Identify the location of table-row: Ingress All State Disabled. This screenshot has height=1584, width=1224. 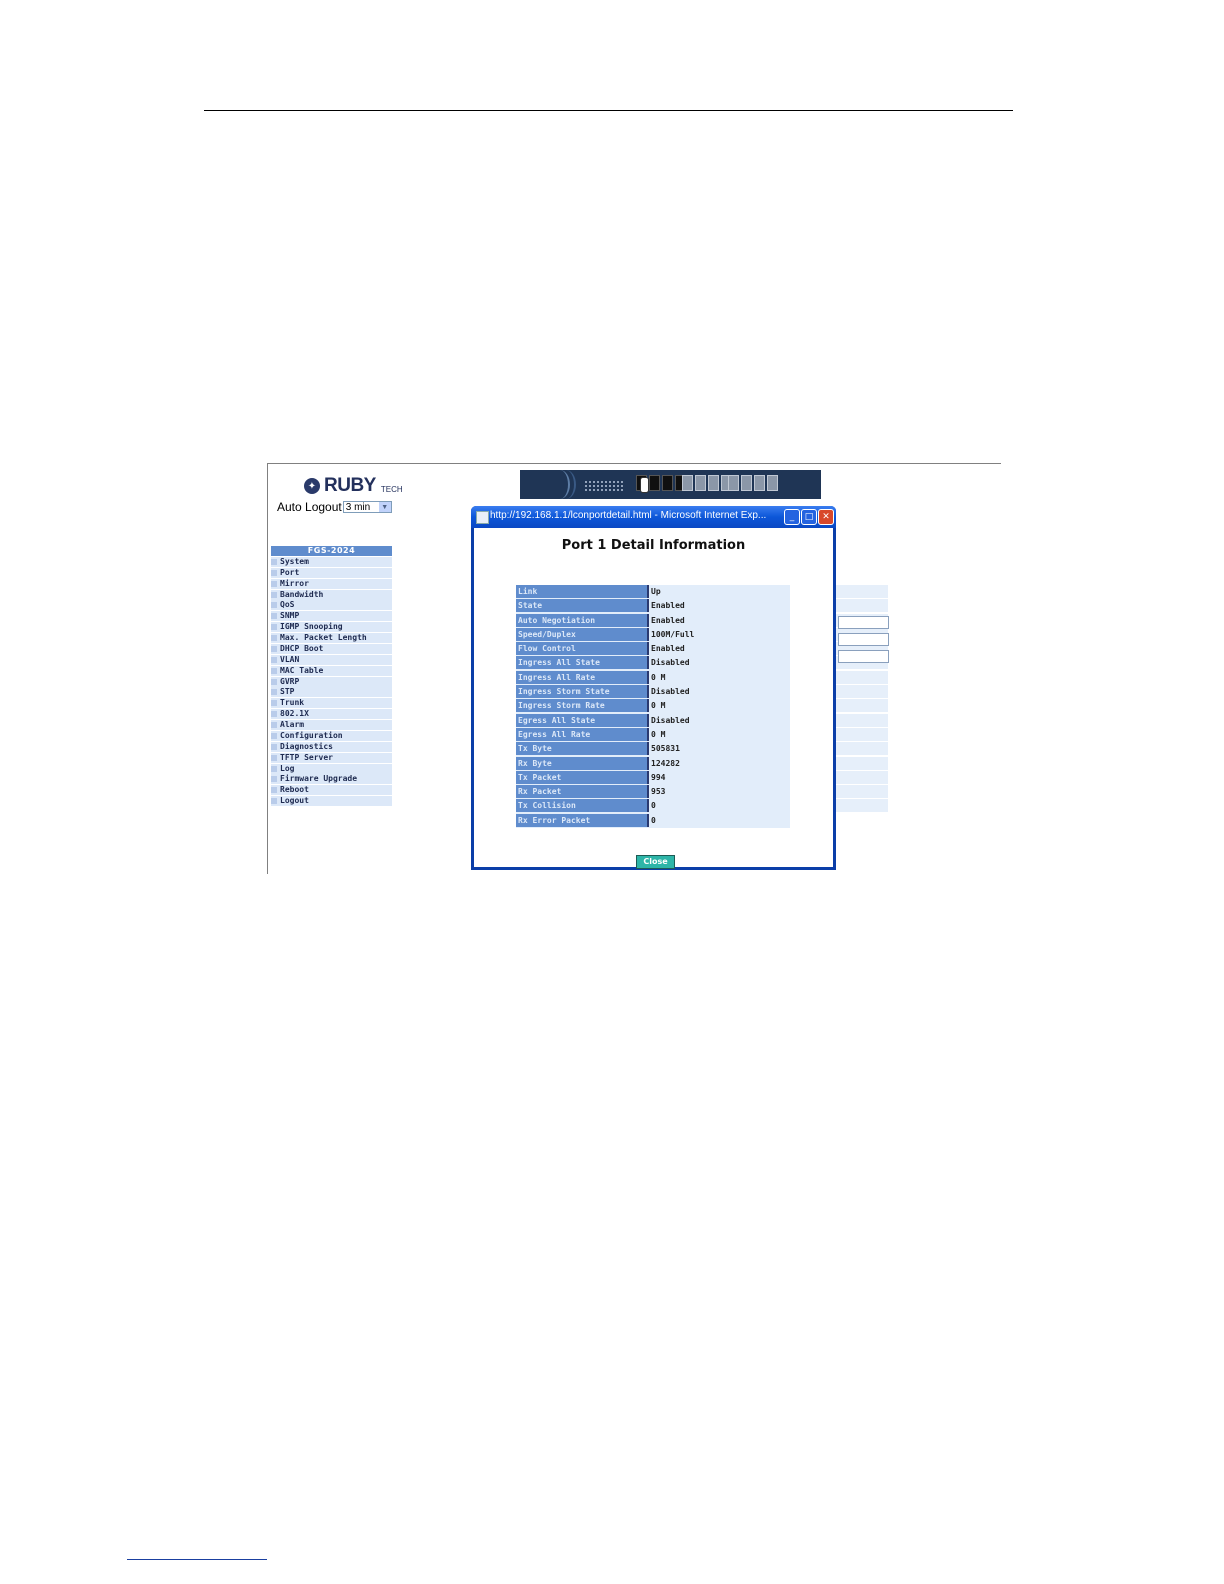
(653, 663).